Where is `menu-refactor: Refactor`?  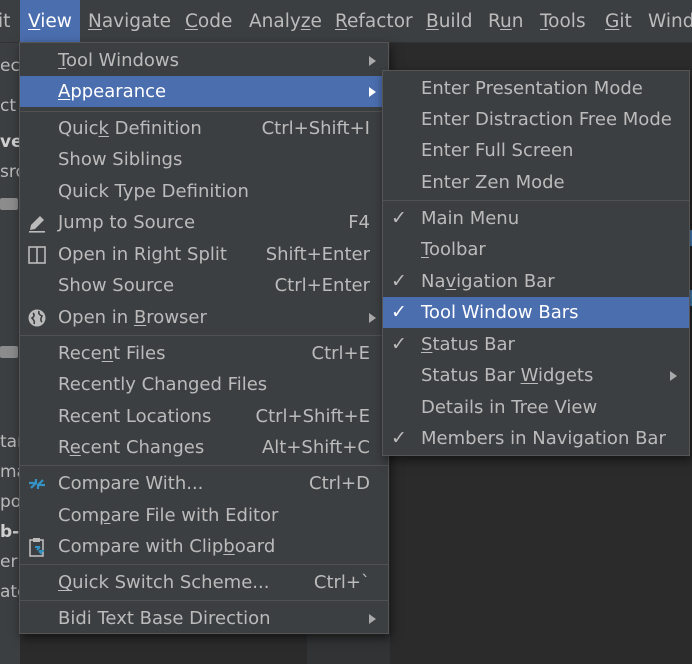
menu-refactor: Refactor is located at coordinates (374, 21).